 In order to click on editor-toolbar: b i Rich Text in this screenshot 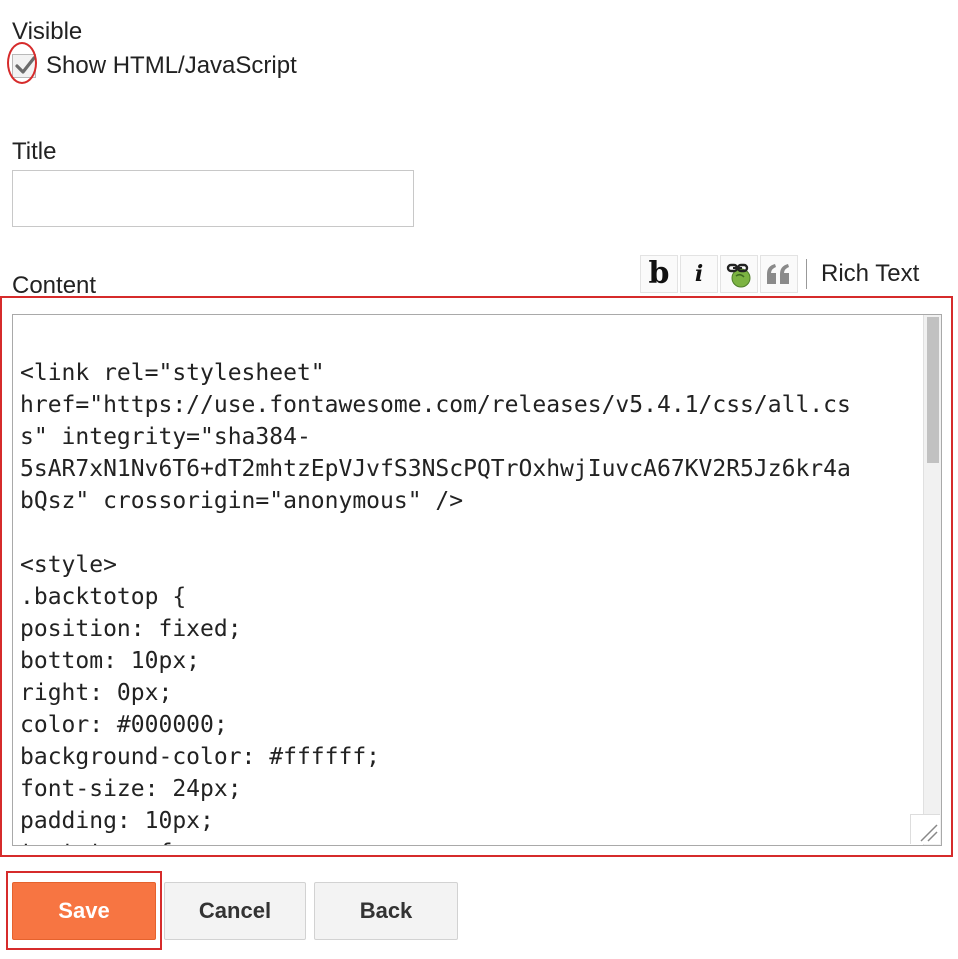, I will do `click(779, 274)`.